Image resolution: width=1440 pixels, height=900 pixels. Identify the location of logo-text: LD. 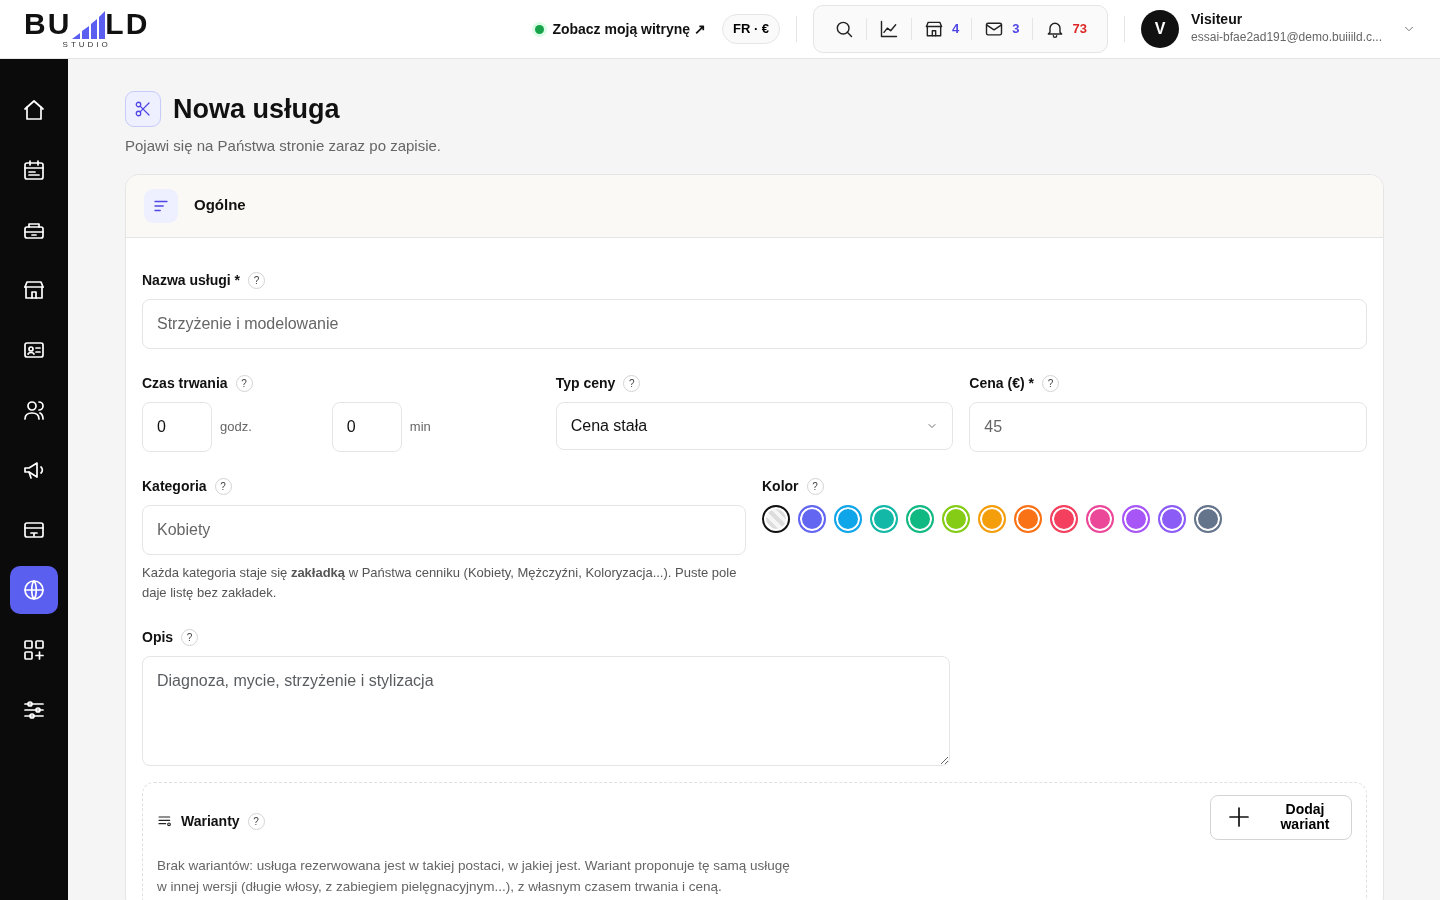
(127, 24).